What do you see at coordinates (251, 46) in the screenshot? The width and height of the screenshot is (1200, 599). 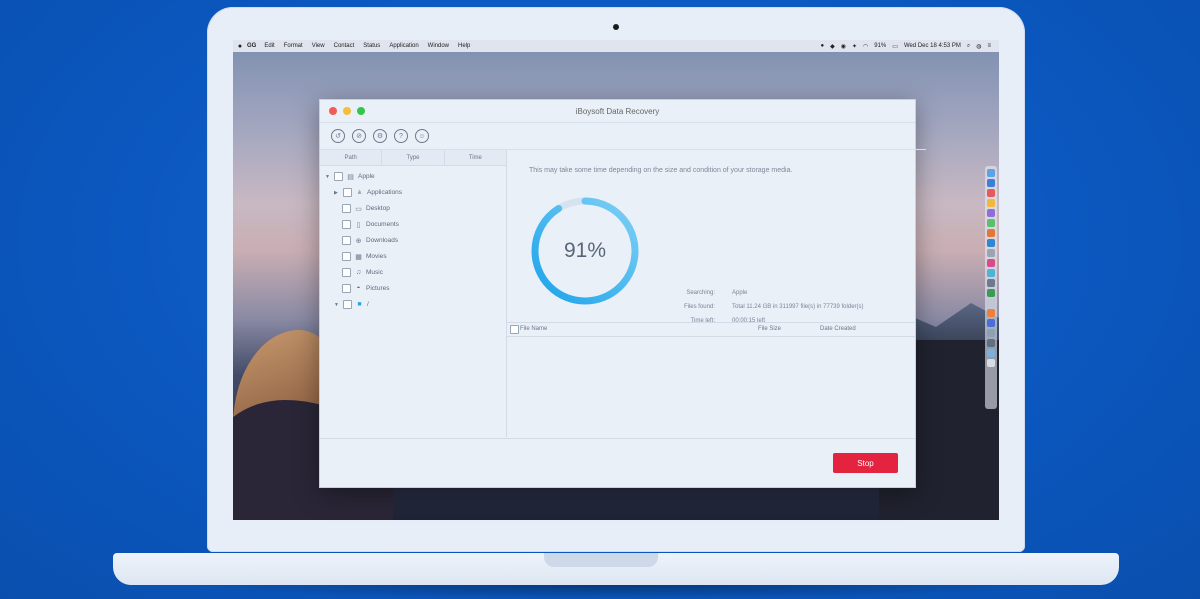 I see `menubar-app-name: GG` at bounding box center [251, 46].